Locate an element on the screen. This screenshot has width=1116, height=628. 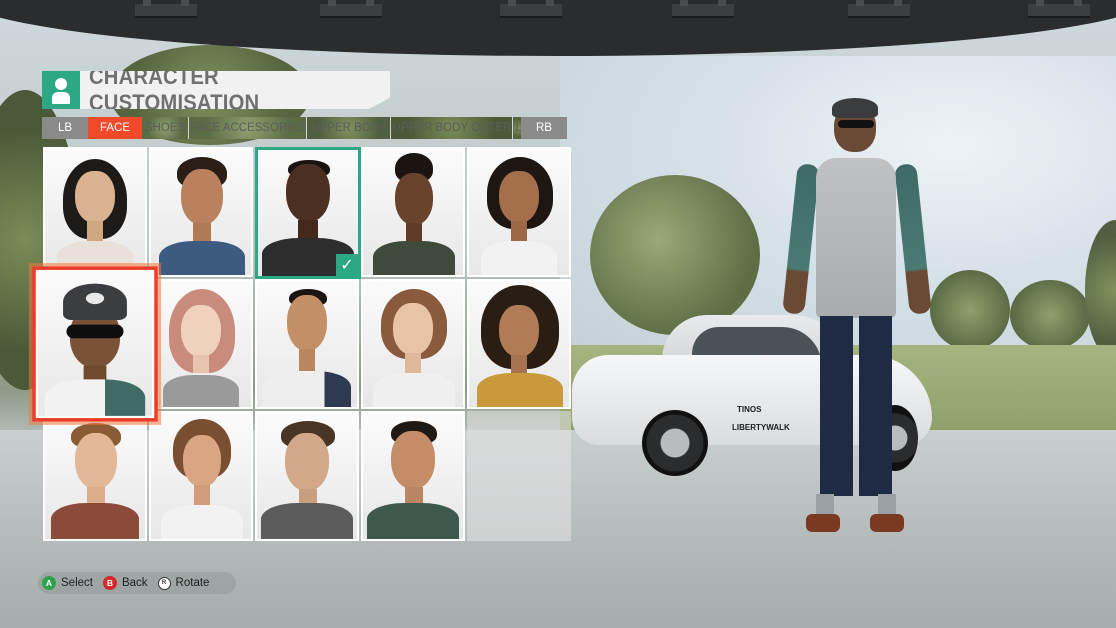
tab-upper-body-outer: UPPER BODY OUTER is located at coordinates (451, 128).